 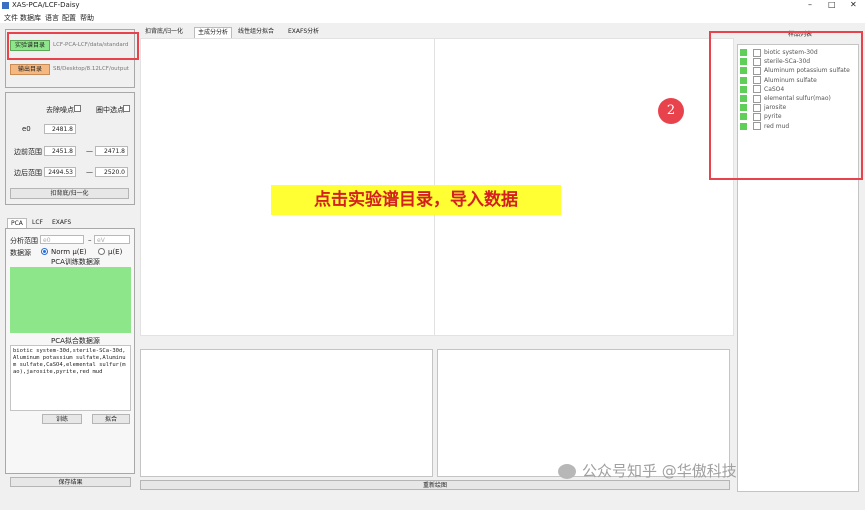 I want to click on app-icon, so click(x=5, y=5).